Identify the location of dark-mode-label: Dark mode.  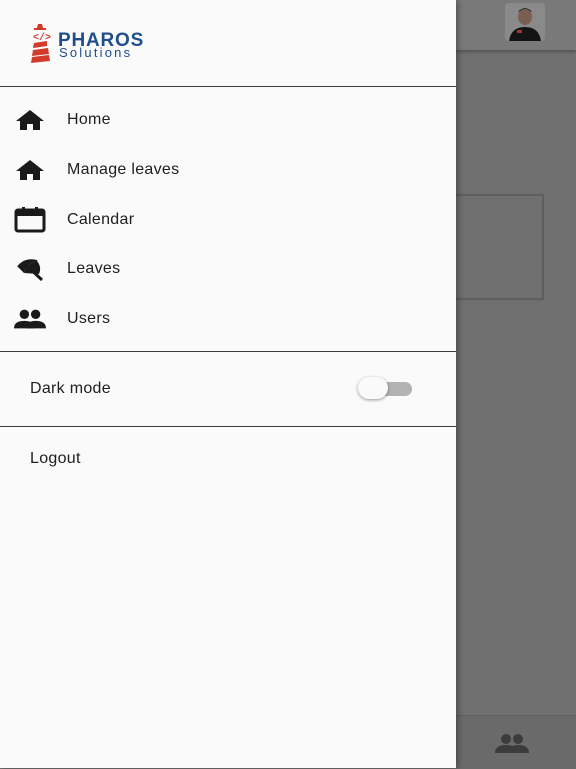
(70, 388).